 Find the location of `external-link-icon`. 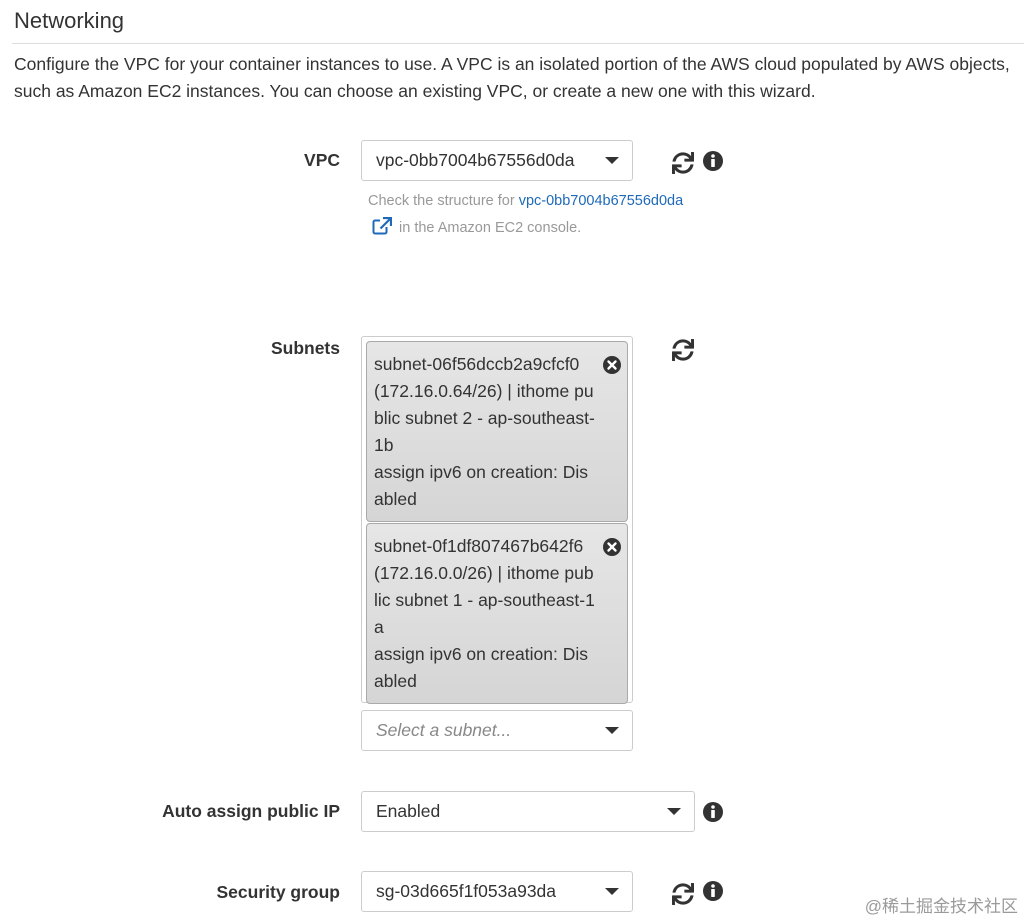

external-link-icon is located at coordinates (382, 226).